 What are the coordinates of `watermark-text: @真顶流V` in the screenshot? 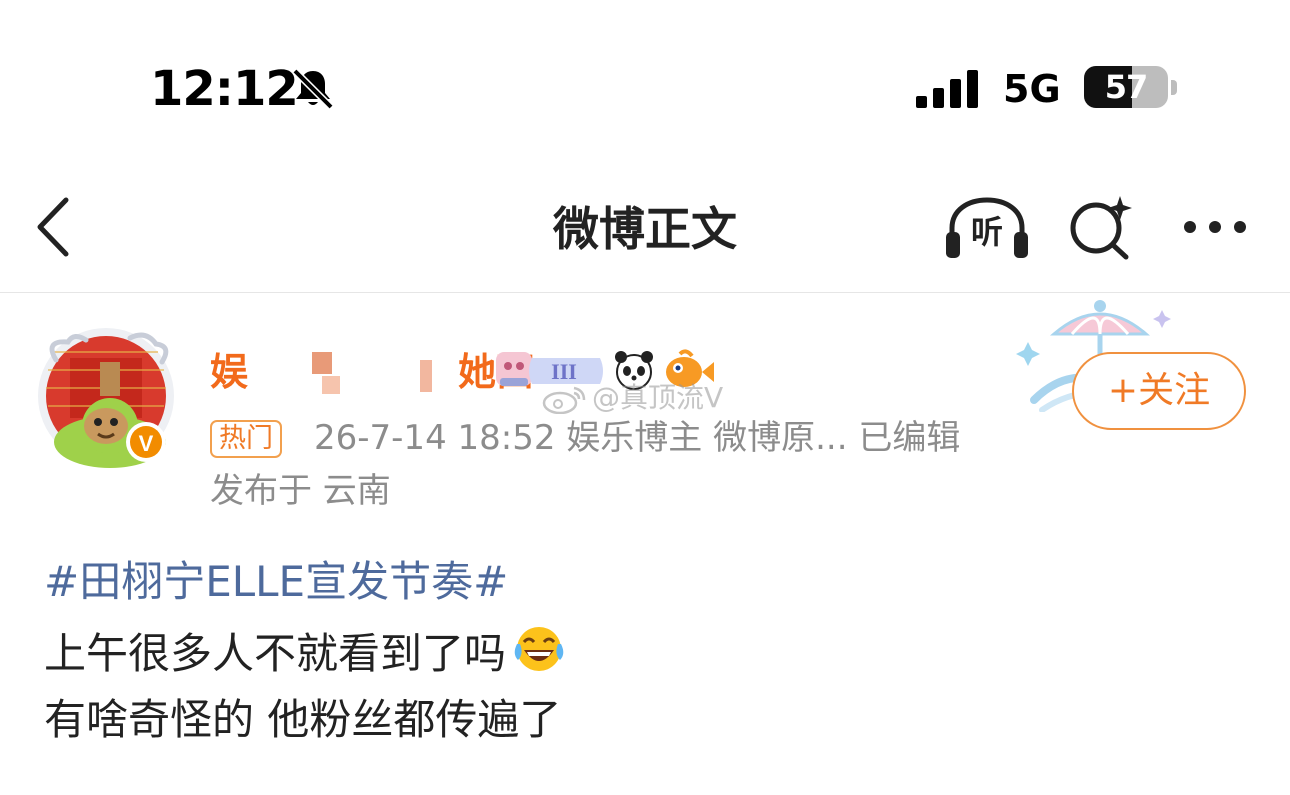 It's located at (658, 397).